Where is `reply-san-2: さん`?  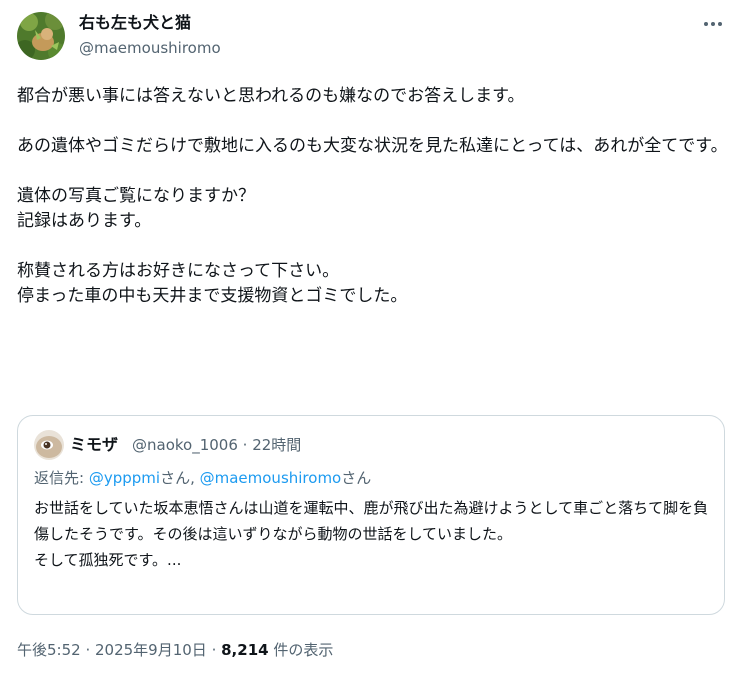
reply-san-2: さん is located at coordinates (356, 478).